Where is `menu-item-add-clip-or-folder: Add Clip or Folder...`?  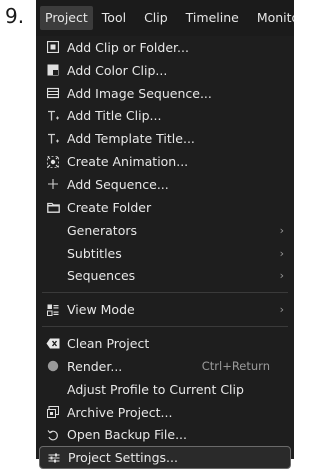 menu-item-add-clip-or-folder: Add Clip or Folder... is located at coordinates (165, 47).